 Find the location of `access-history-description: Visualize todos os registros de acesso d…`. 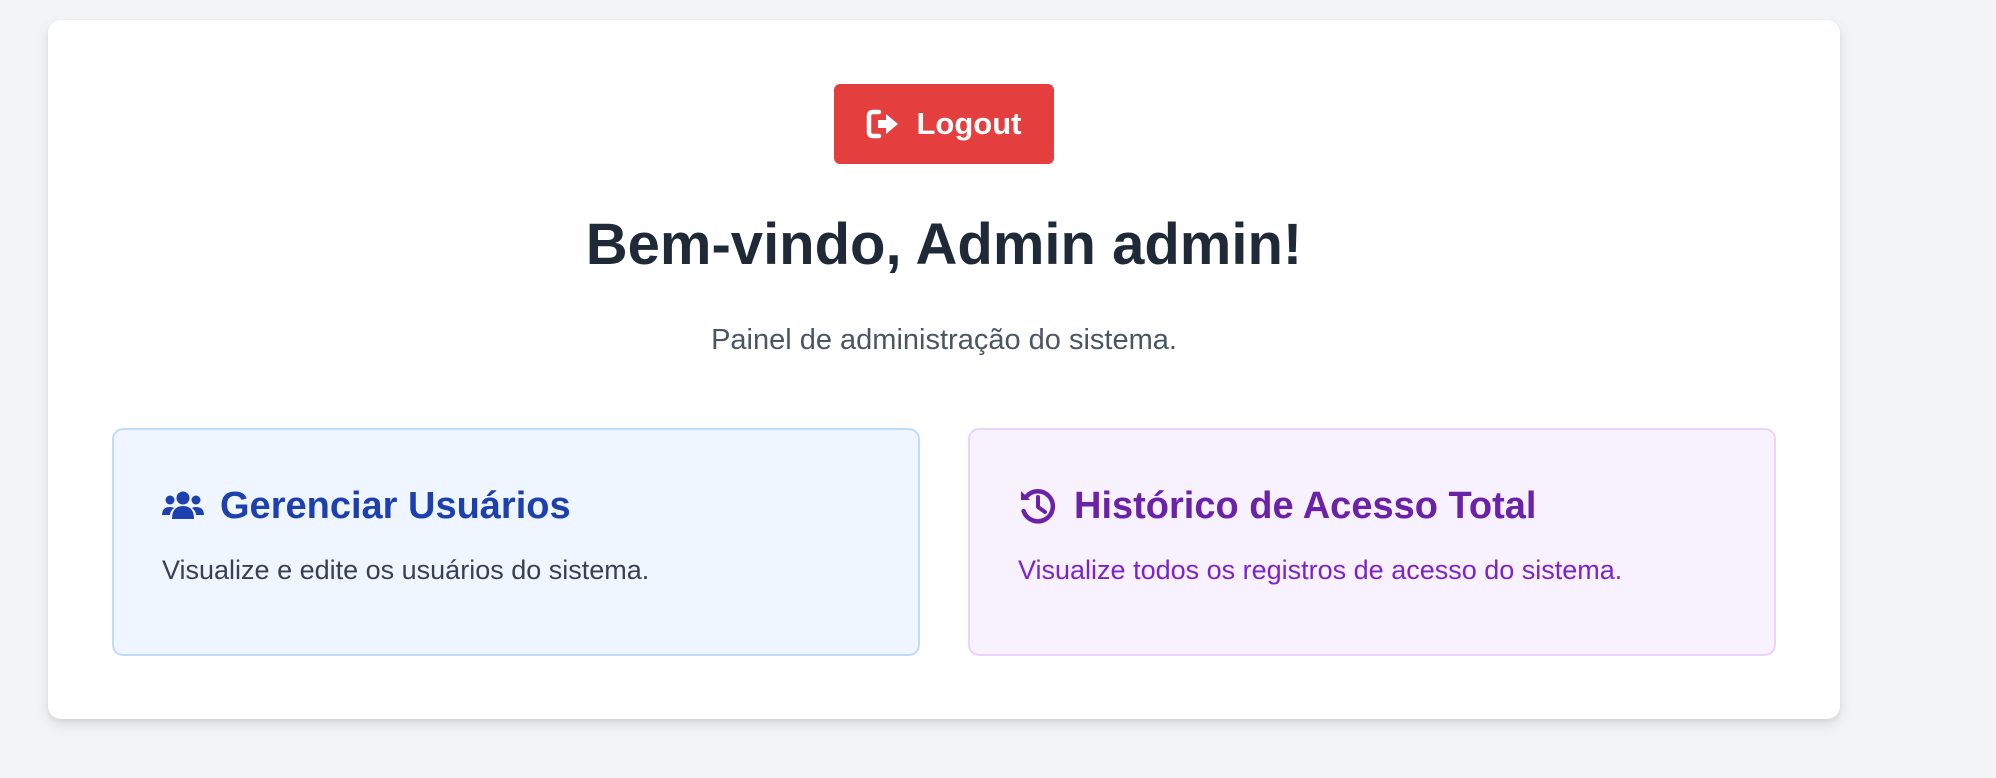

access-history-description: Visualize todos os registros de acesso d… is located at coordinates (1320, 570).